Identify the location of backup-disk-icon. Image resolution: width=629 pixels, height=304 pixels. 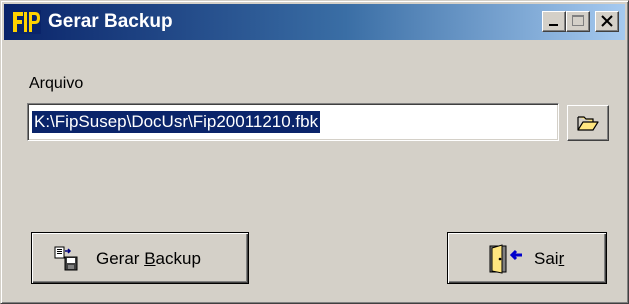
(66, 258).